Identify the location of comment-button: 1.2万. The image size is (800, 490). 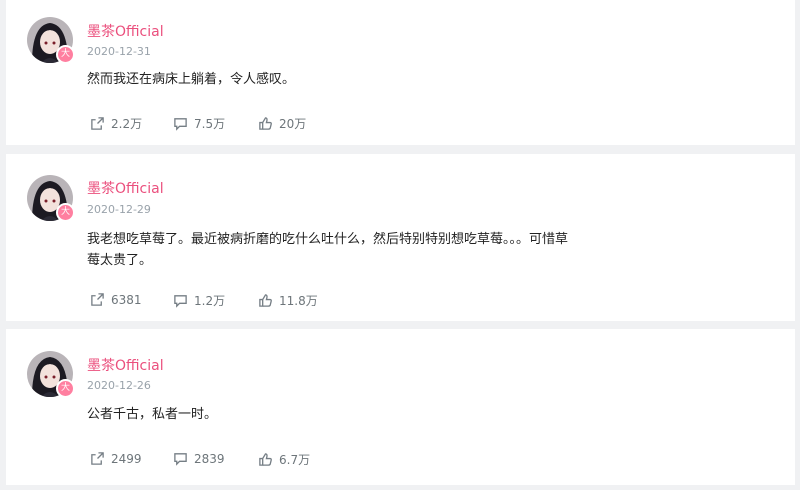
(199, 300).